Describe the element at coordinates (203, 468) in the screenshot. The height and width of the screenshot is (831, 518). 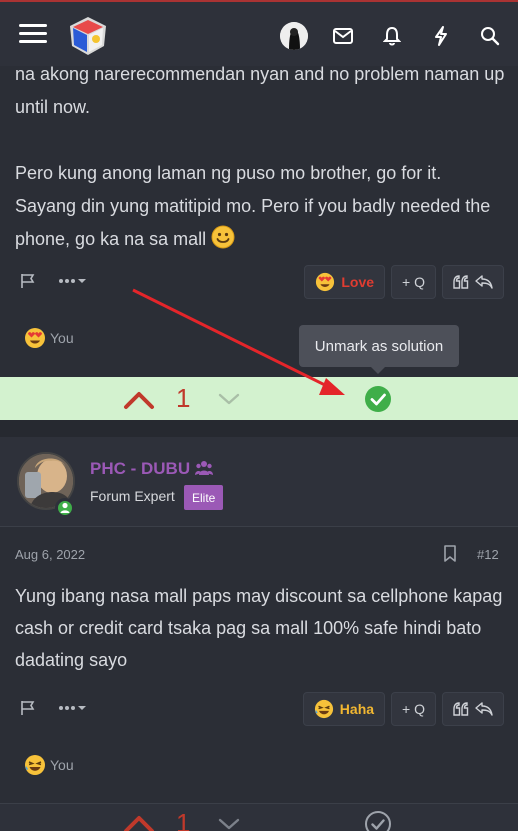
I see `user-group-icon` at that location.